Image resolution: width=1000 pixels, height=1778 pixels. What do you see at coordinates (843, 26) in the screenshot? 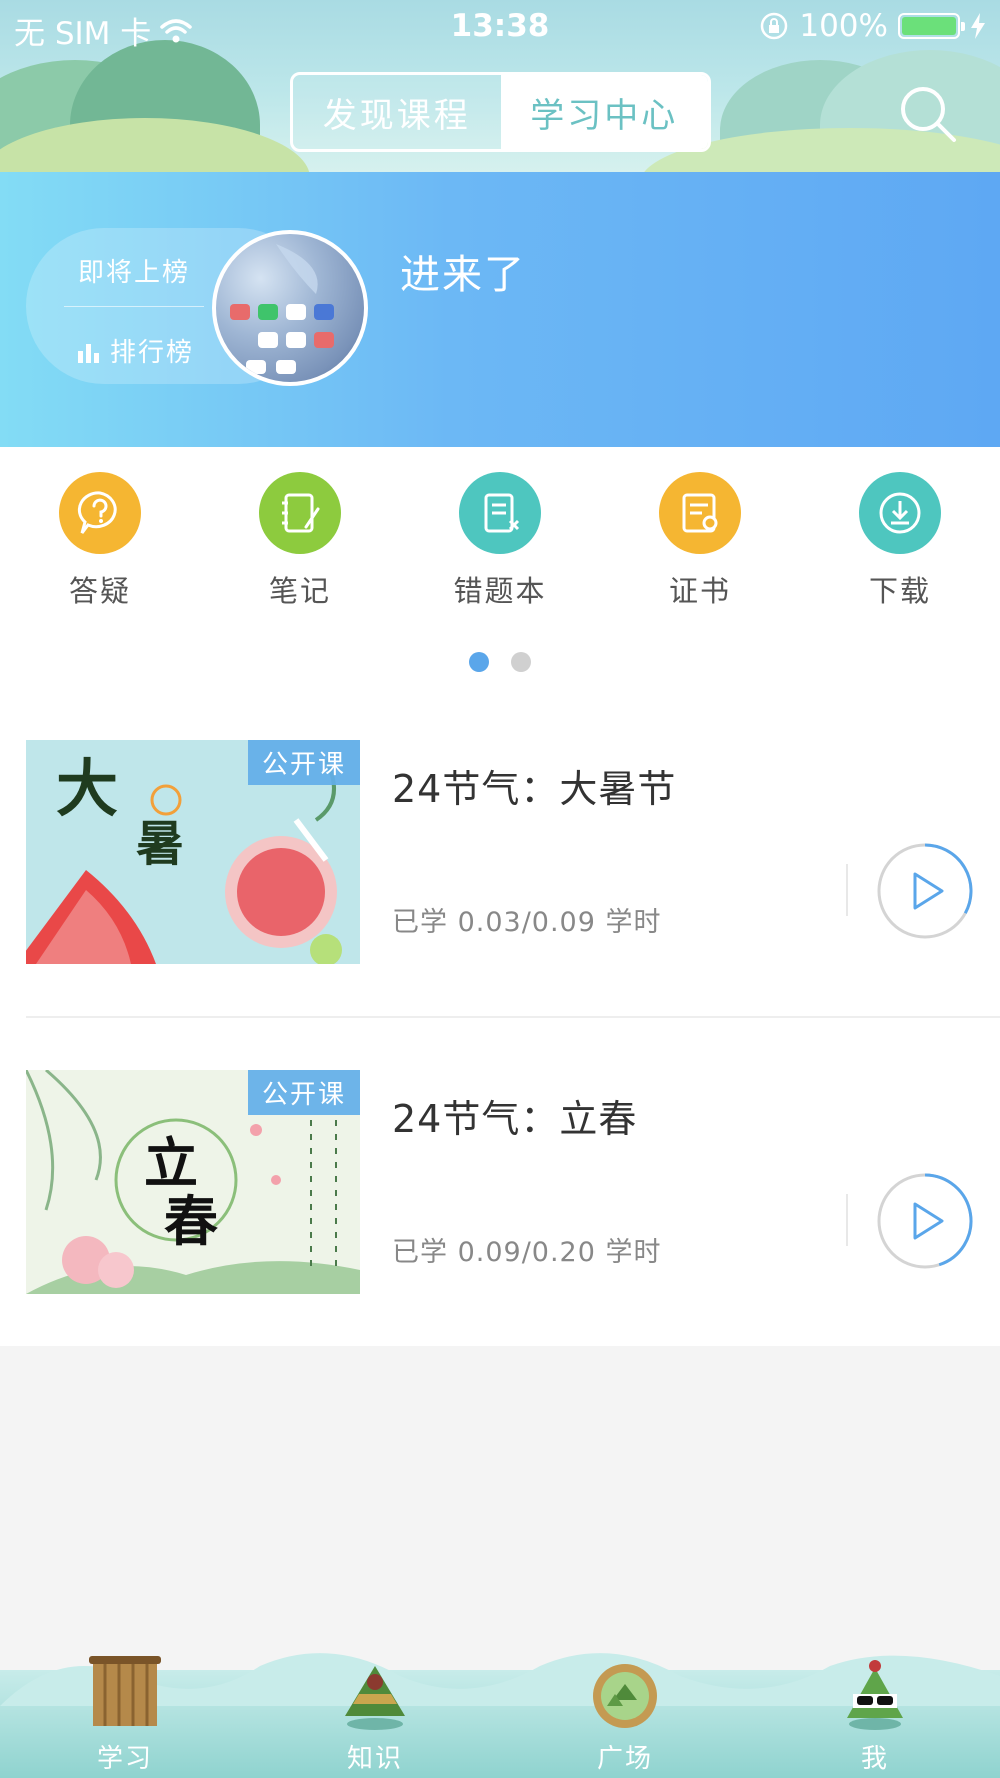
I see `battery-percent: 100%` at bounding box center [843, 26].